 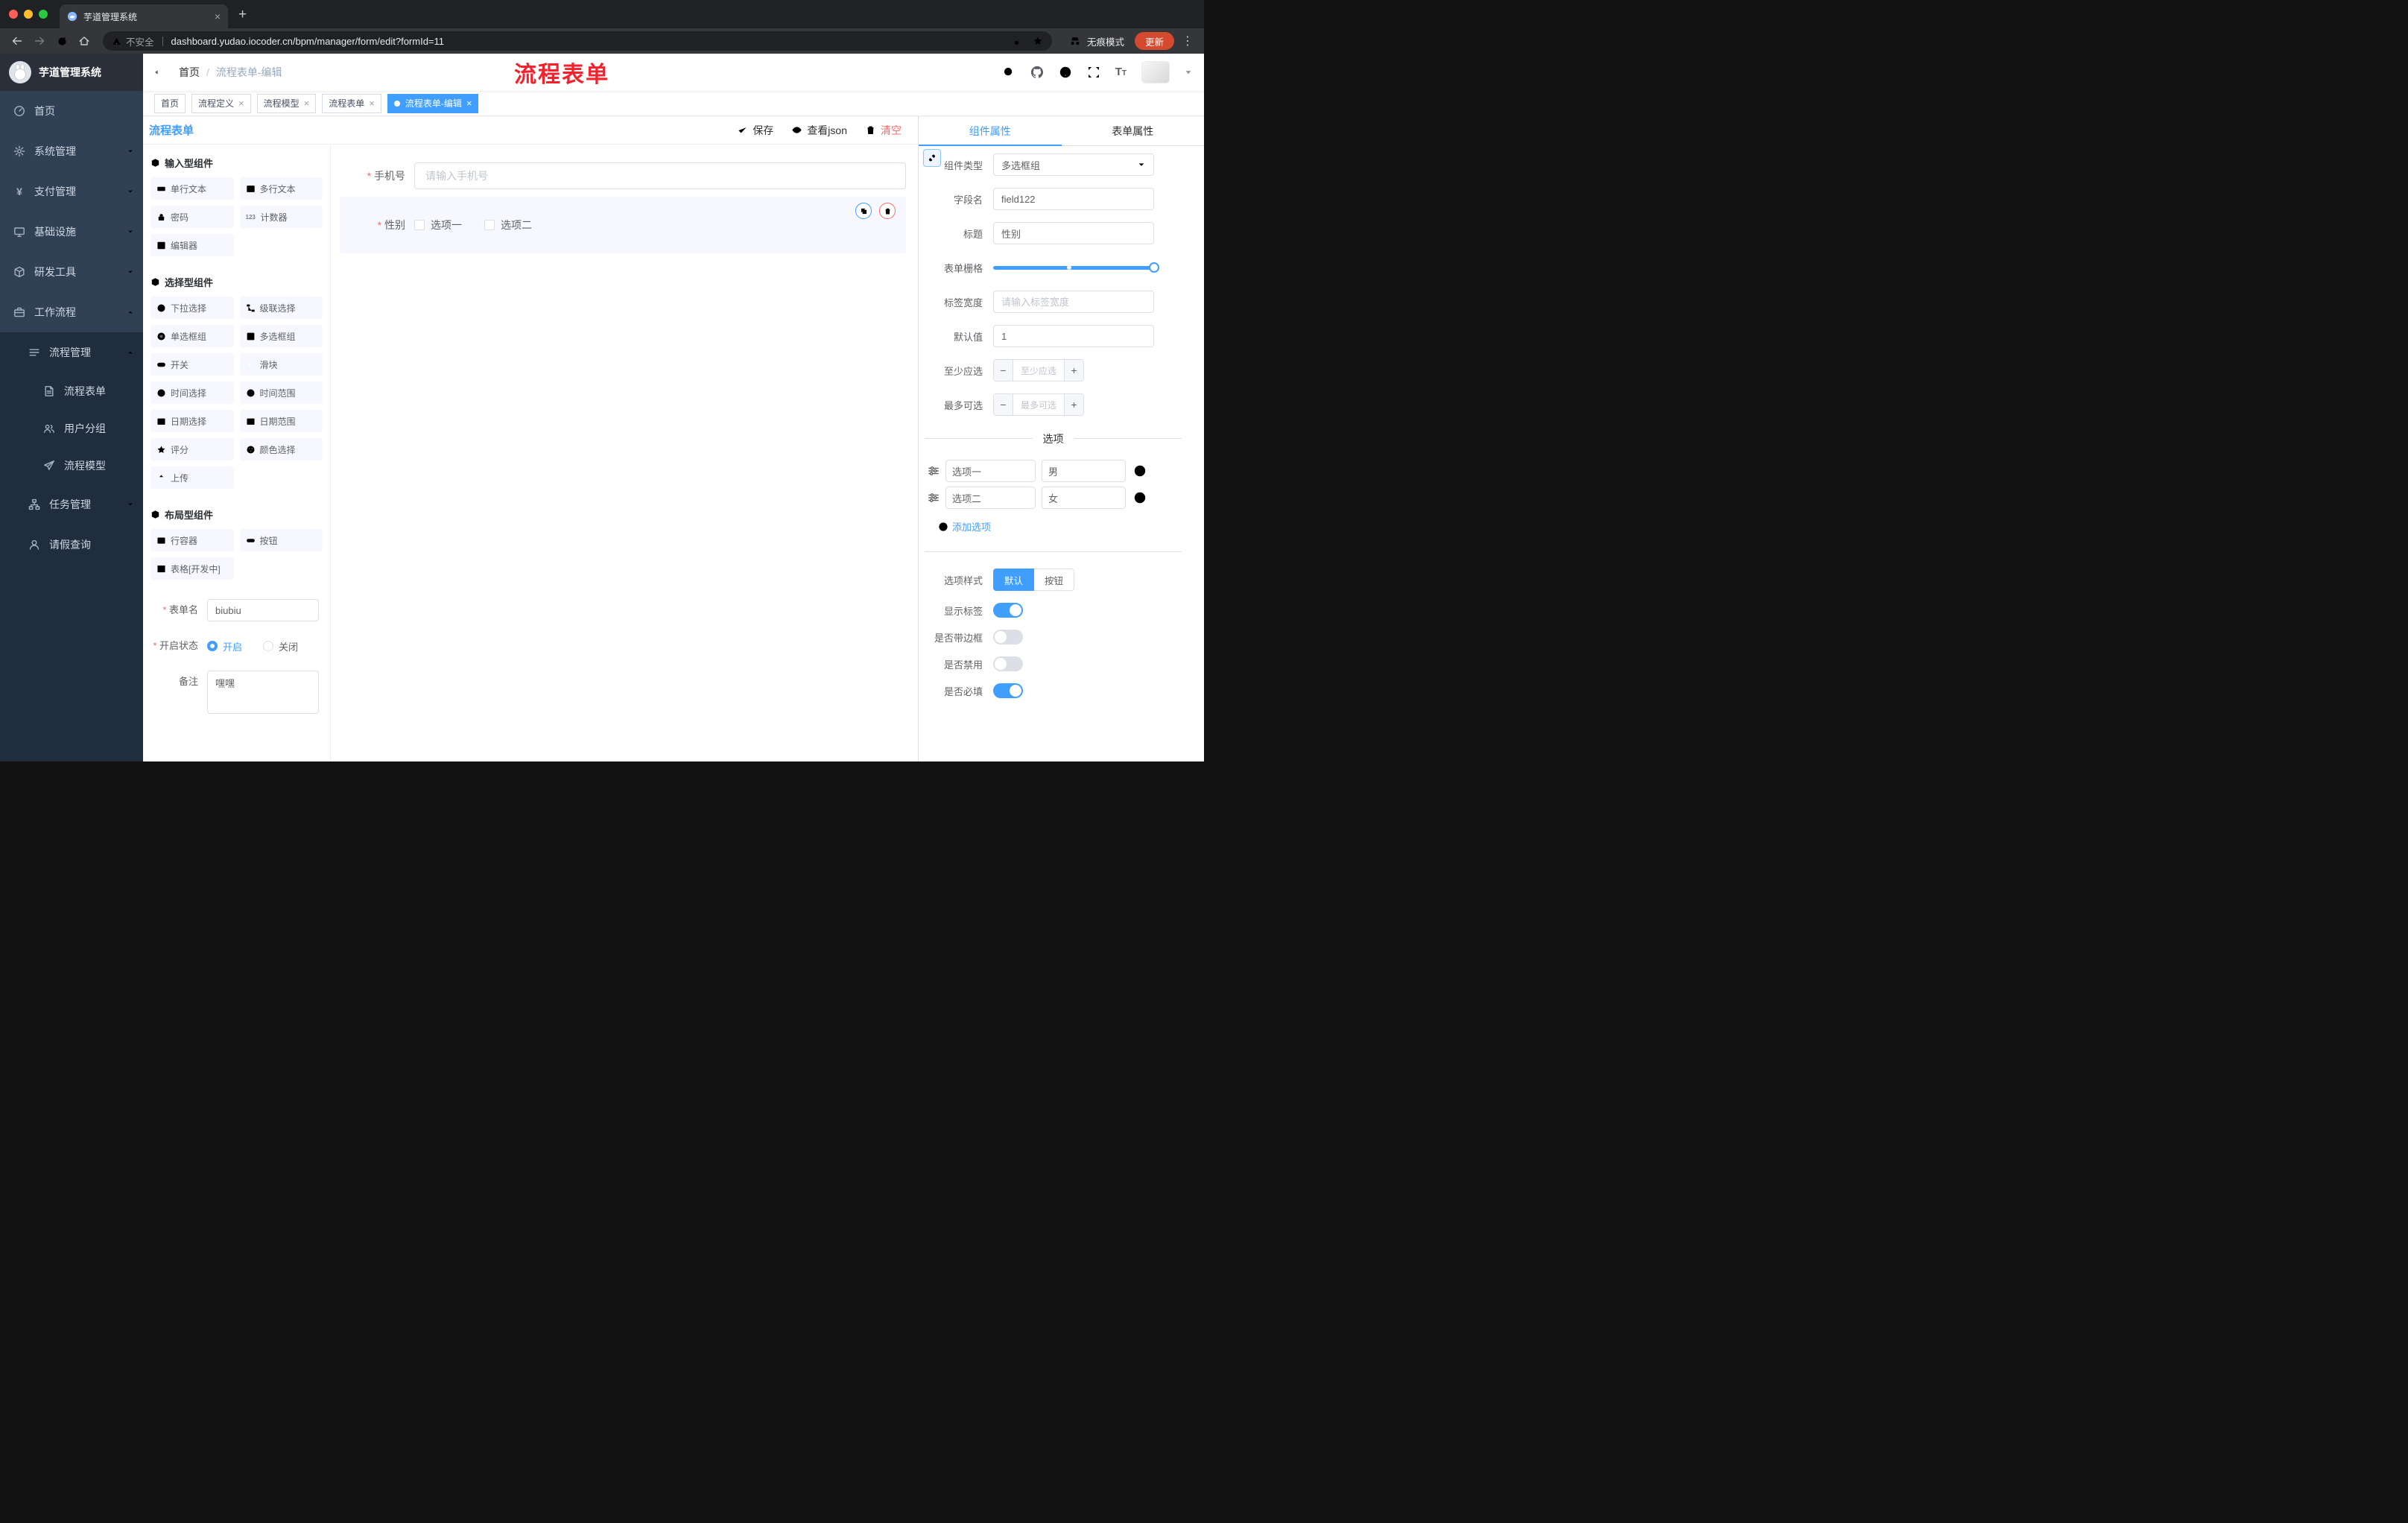 I want to click on view-json-button: 查看json, so click(x=819, y=131).